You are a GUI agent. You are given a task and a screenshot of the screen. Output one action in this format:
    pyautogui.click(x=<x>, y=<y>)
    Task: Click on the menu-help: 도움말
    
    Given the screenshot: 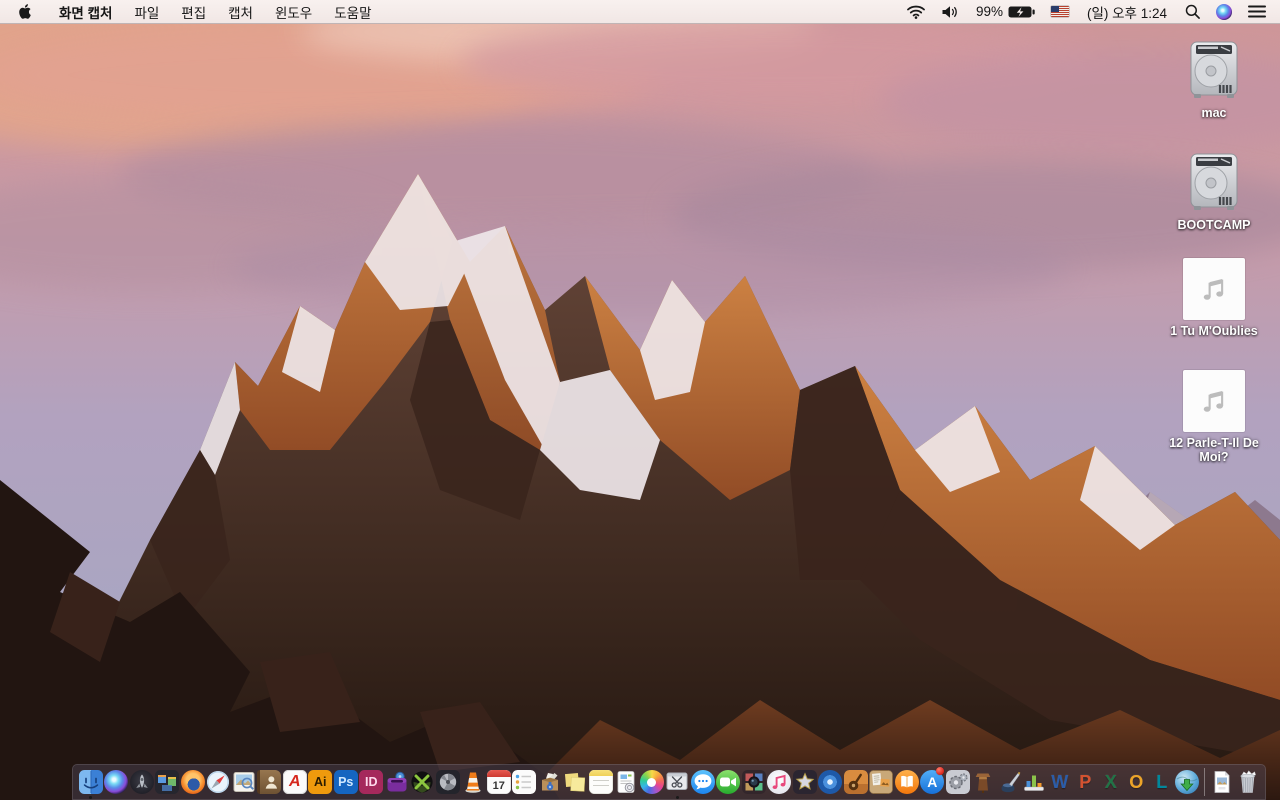 What is the action you would take?
    pyautogui.click(x=352, y=12)
    